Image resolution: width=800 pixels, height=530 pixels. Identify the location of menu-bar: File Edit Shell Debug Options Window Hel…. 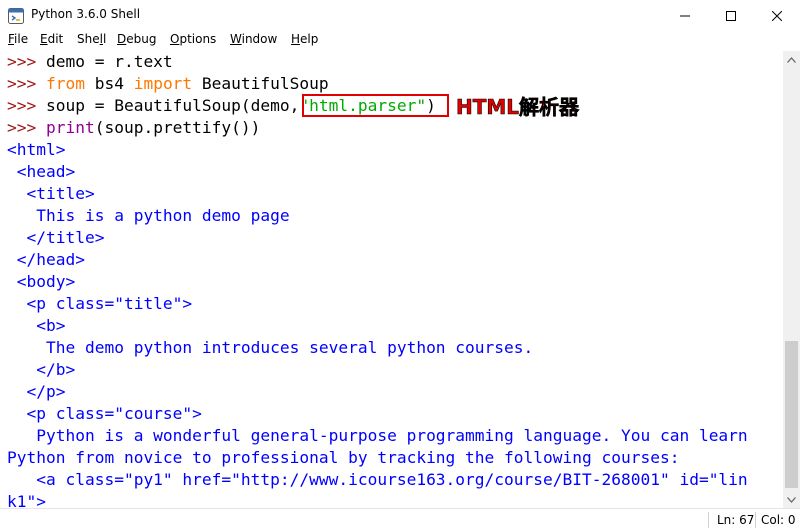
(400, 41).